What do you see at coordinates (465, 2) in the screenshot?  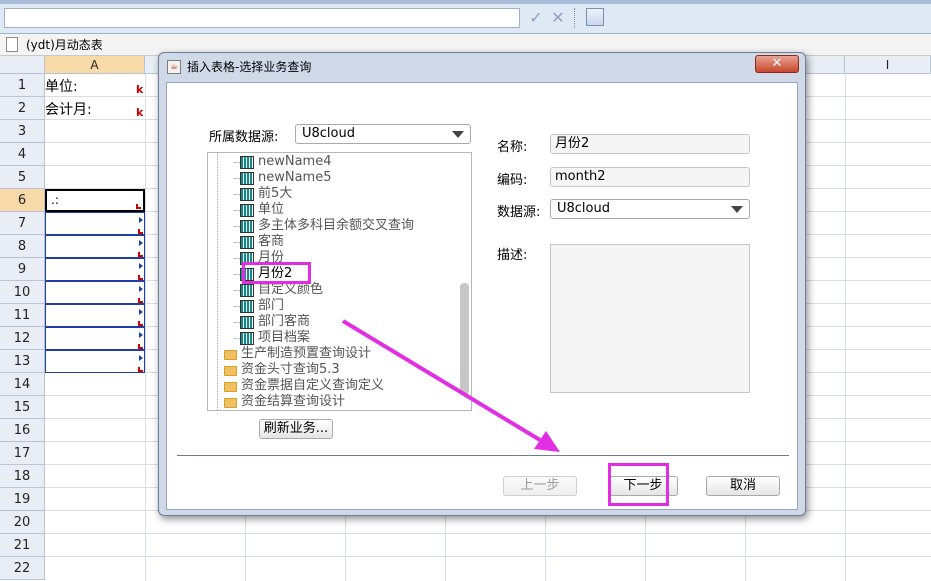 I see `toolbar-strip` at bounding box center [465, 2].